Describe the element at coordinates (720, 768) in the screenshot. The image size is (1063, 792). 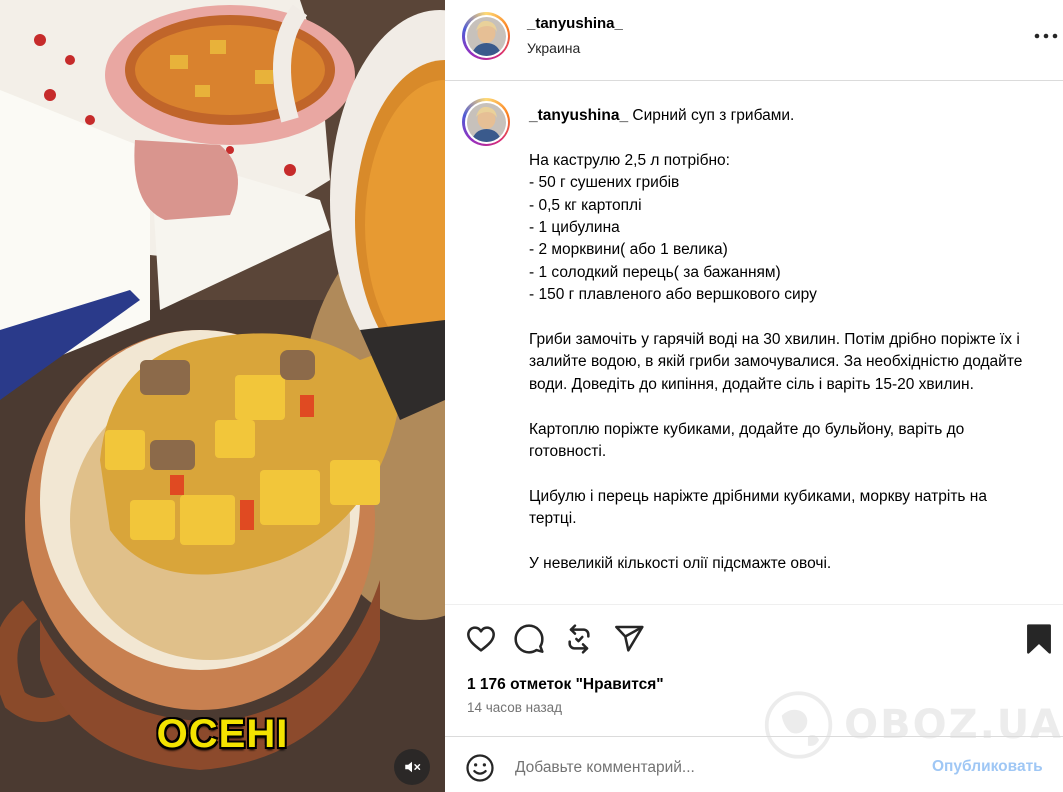
I see `comment-input` at that location.